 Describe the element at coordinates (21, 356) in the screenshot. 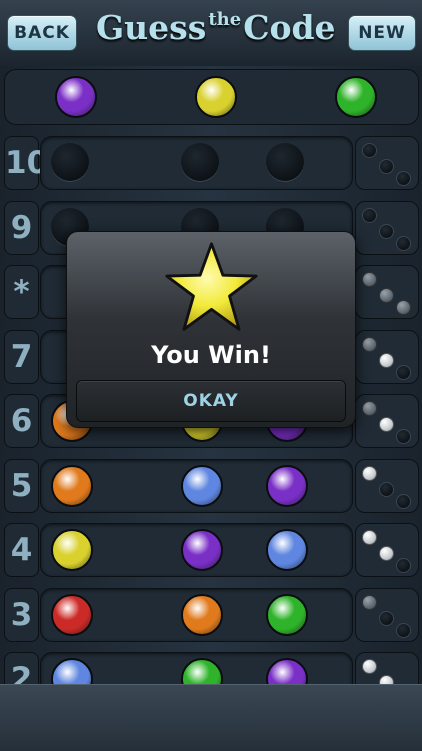

I see `row-number: 7` at that location.